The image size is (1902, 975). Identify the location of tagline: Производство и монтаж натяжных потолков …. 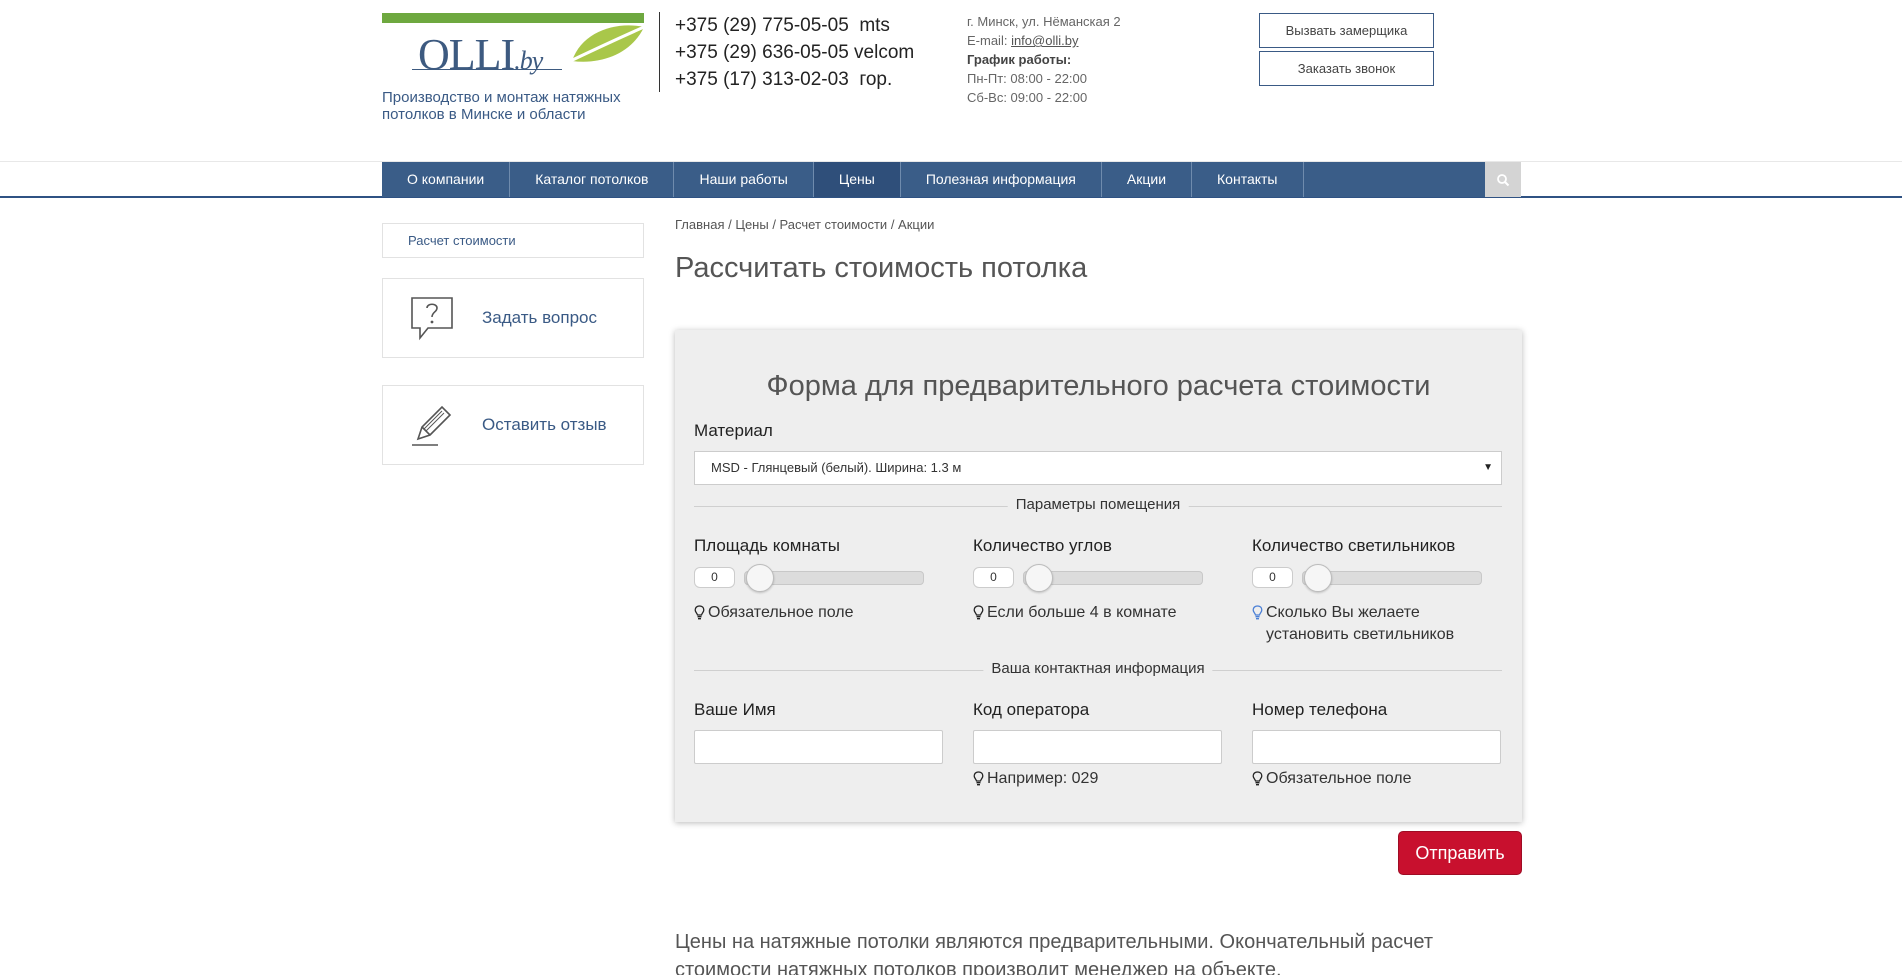
(501, 106).